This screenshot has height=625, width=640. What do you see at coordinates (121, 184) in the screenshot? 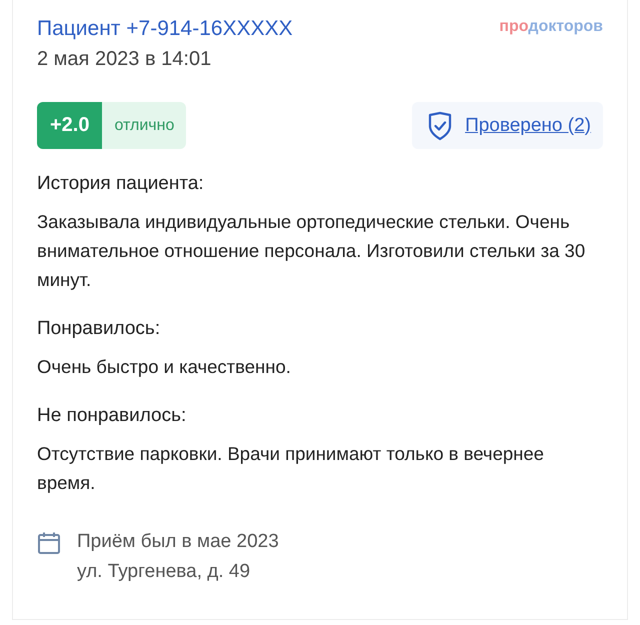
I see `section-heading: История пациента:` at bounding box center [121, 184].